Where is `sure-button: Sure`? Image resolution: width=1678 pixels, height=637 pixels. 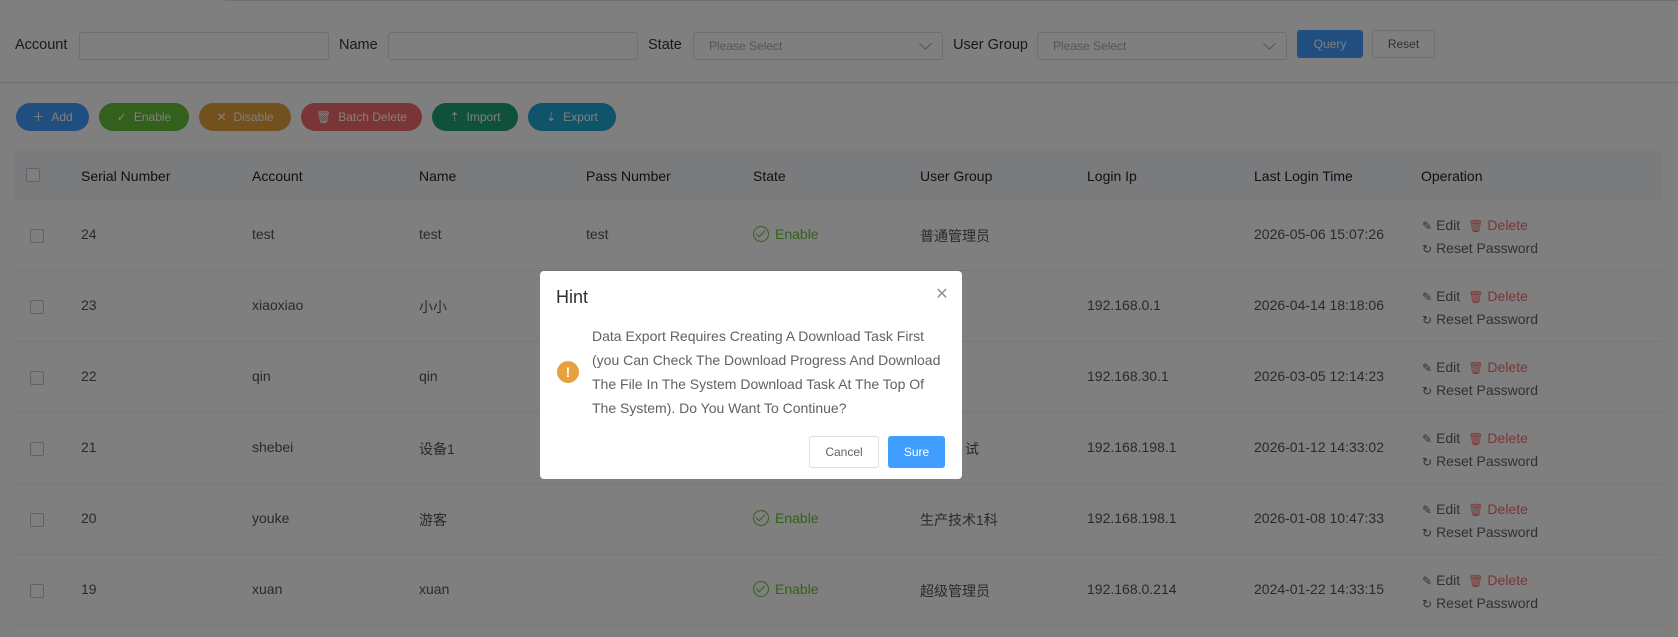 sure-button: Sure is located at coordinates (916, 452).